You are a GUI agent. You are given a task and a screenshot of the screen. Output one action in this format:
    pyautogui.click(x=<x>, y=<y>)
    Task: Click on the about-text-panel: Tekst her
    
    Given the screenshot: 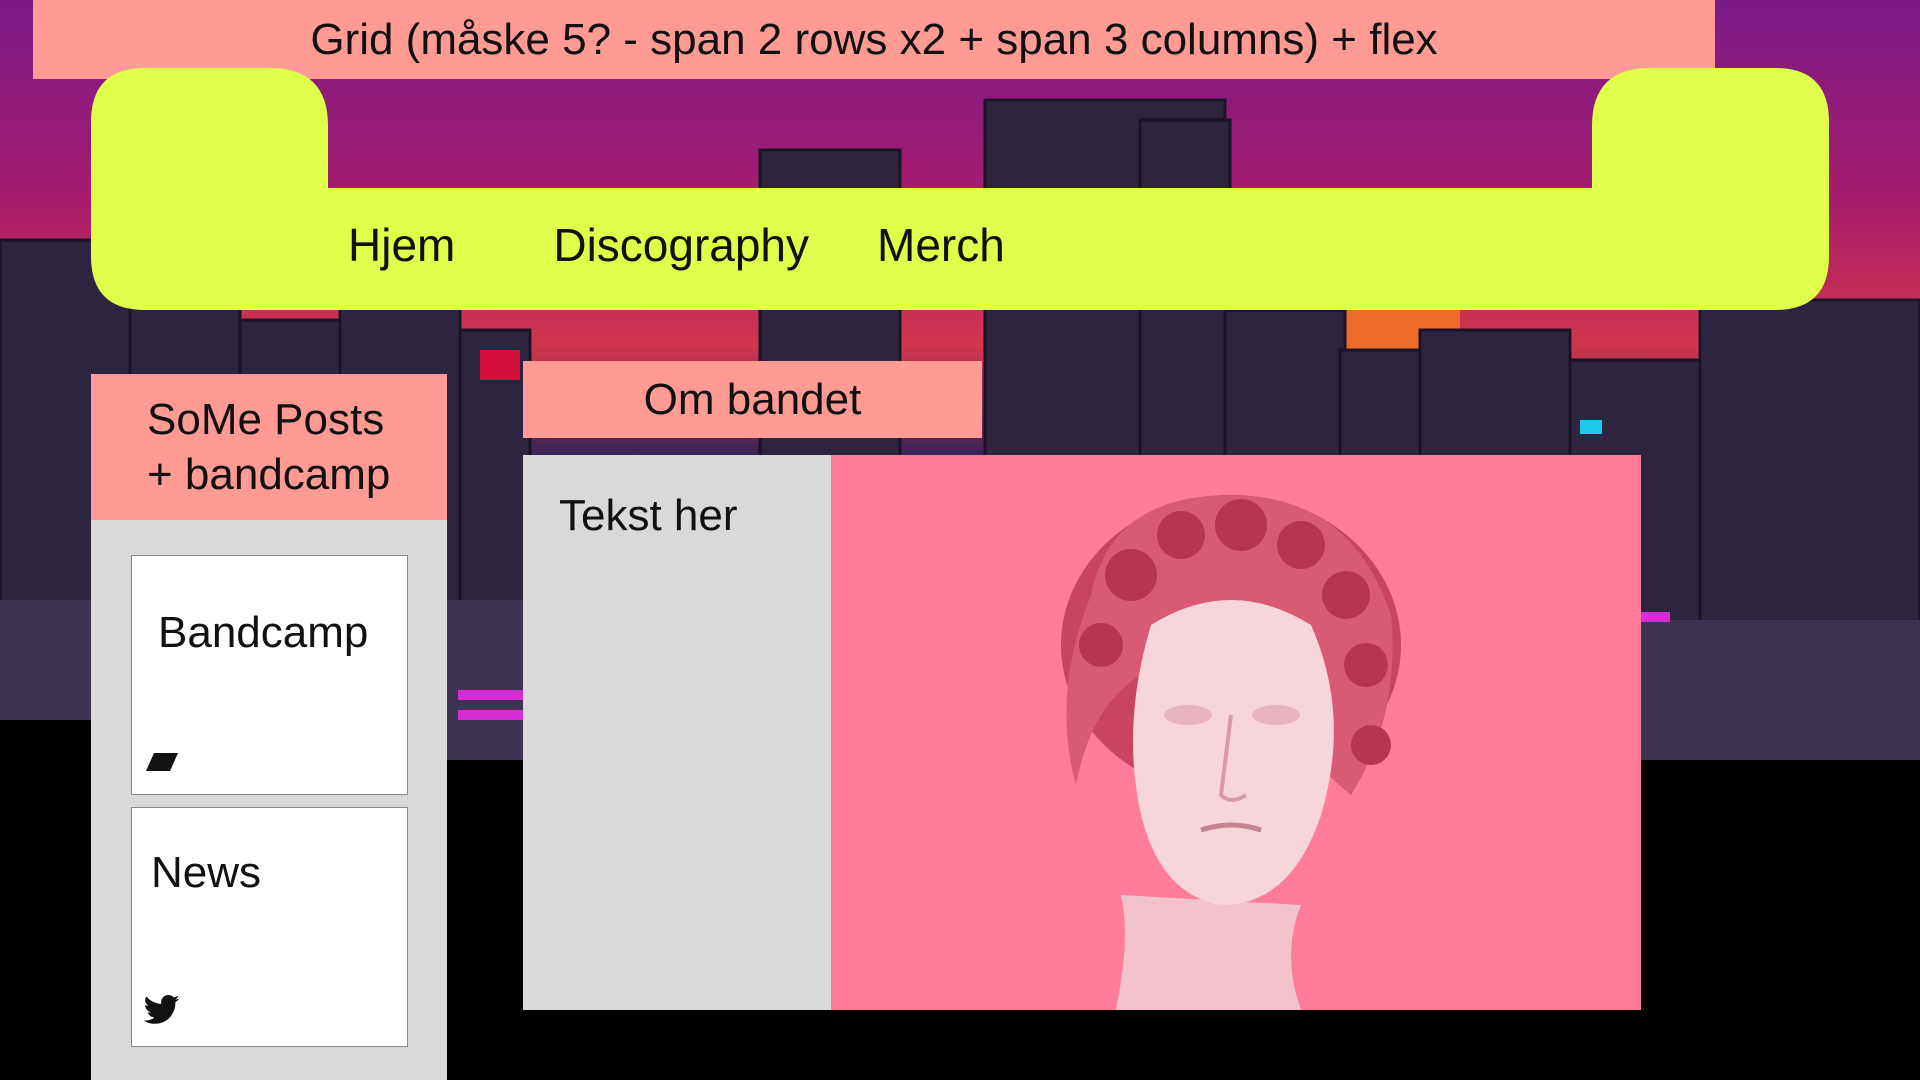 What is the action you would take?
    pyautogui.click(x=677, y=732)
    